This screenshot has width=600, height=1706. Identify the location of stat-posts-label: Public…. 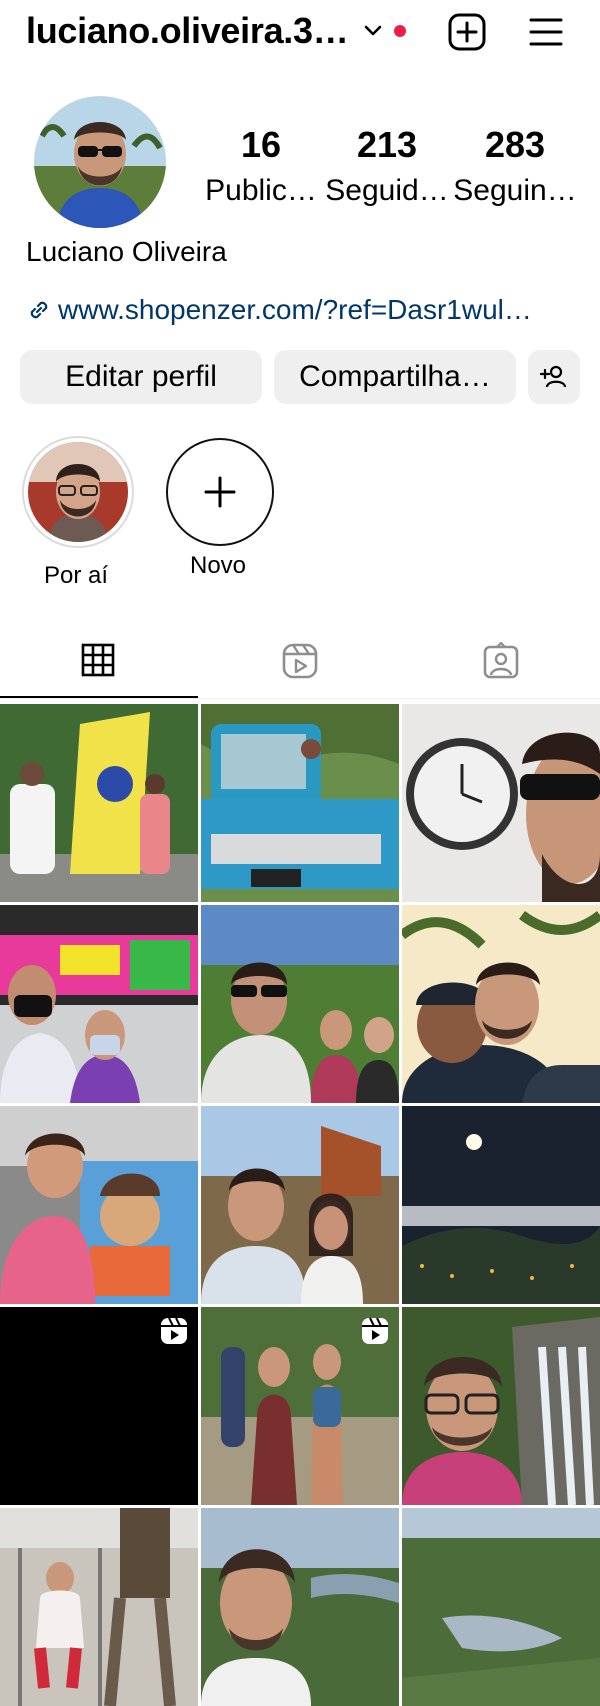
(261, 191).